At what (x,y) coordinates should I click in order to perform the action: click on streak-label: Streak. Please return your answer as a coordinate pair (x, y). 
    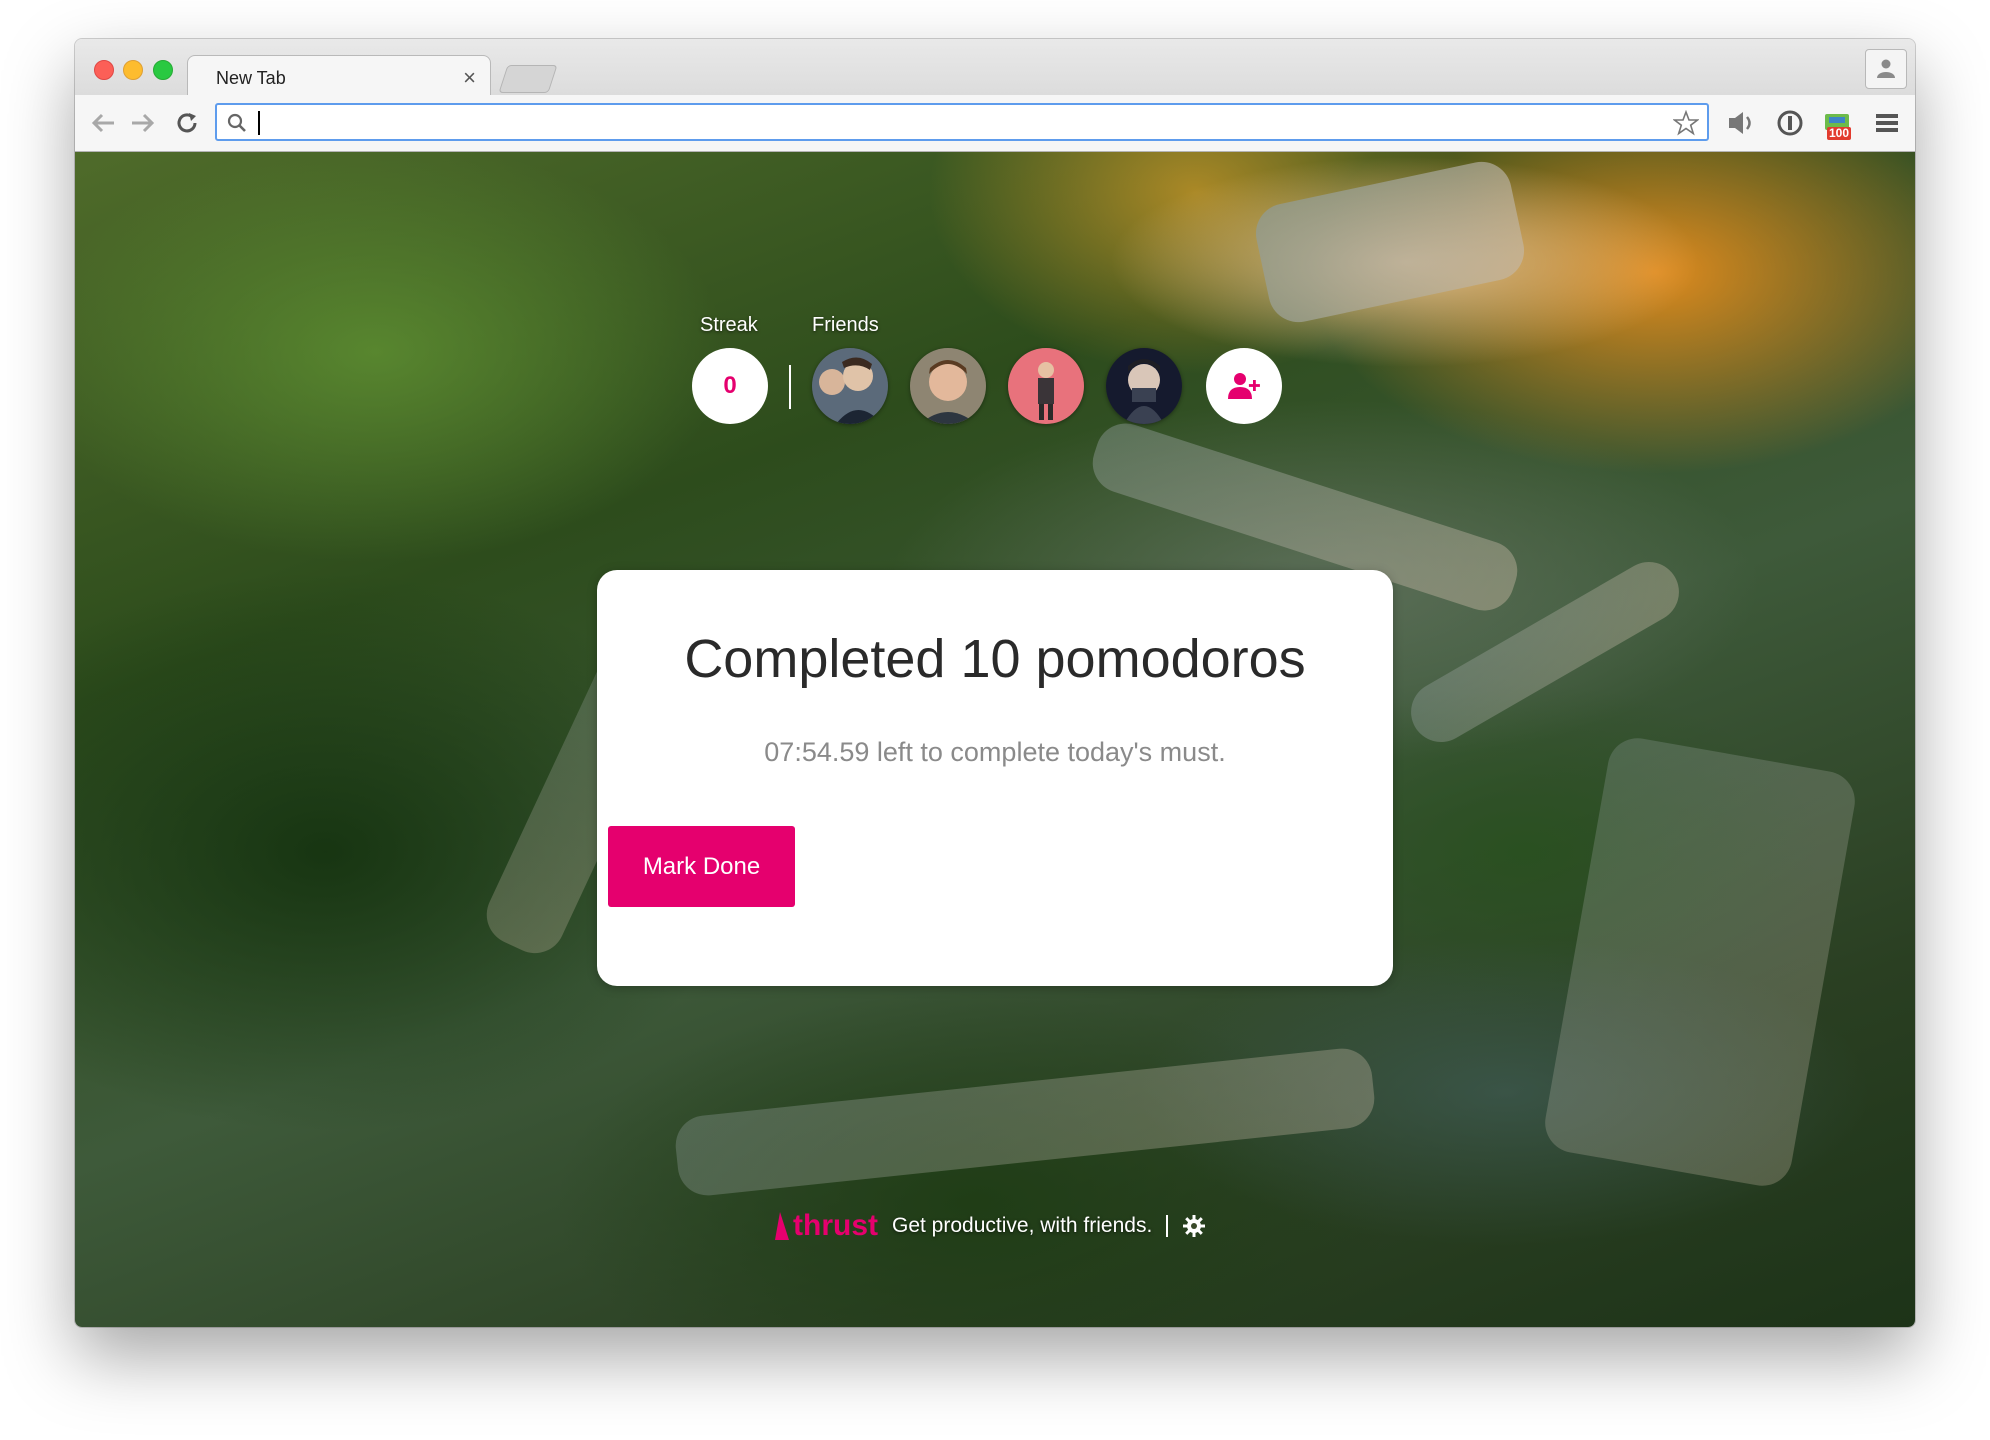
    Looking at the image, I should click on (729, 325).